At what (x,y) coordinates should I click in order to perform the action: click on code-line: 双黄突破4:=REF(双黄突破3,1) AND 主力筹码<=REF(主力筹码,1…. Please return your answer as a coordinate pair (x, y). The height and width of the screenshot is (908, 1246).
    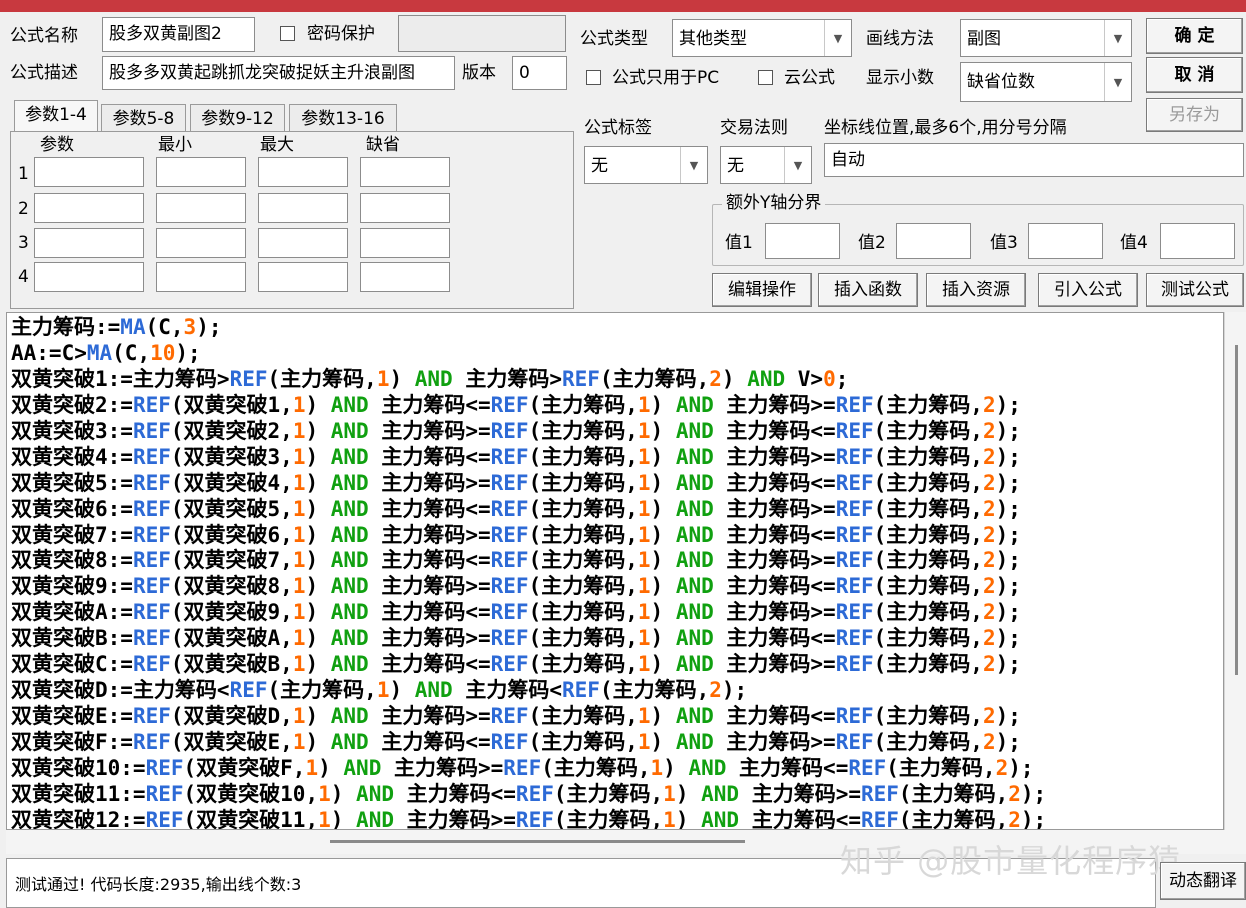
    Looking at the image, I should click on (617, 458).